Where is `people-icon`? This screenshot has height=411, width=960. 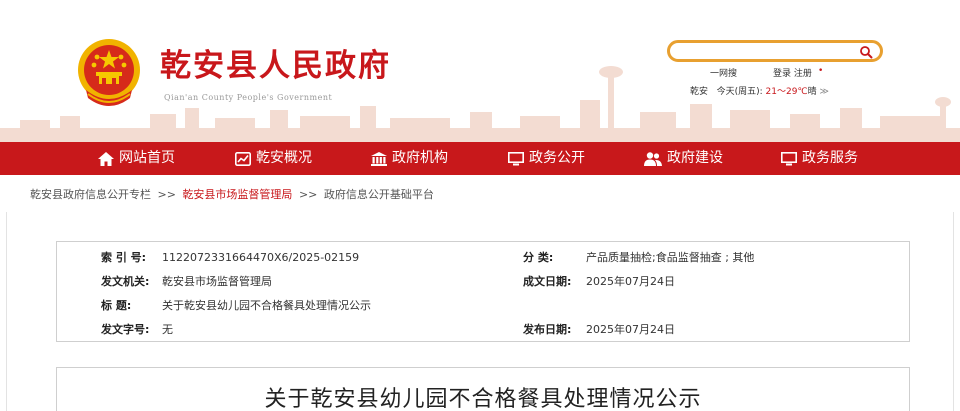
people-icon is located at coordinates (653, 158).